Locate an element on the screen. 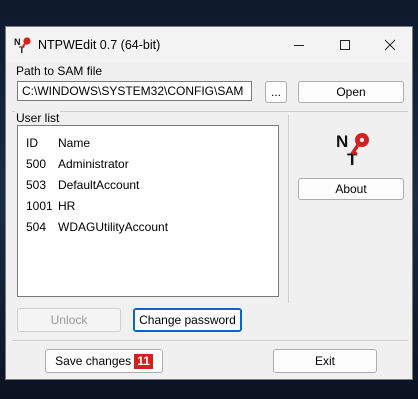 The image size is (418, 399). maximize-button is located at coordinates (345, 45).